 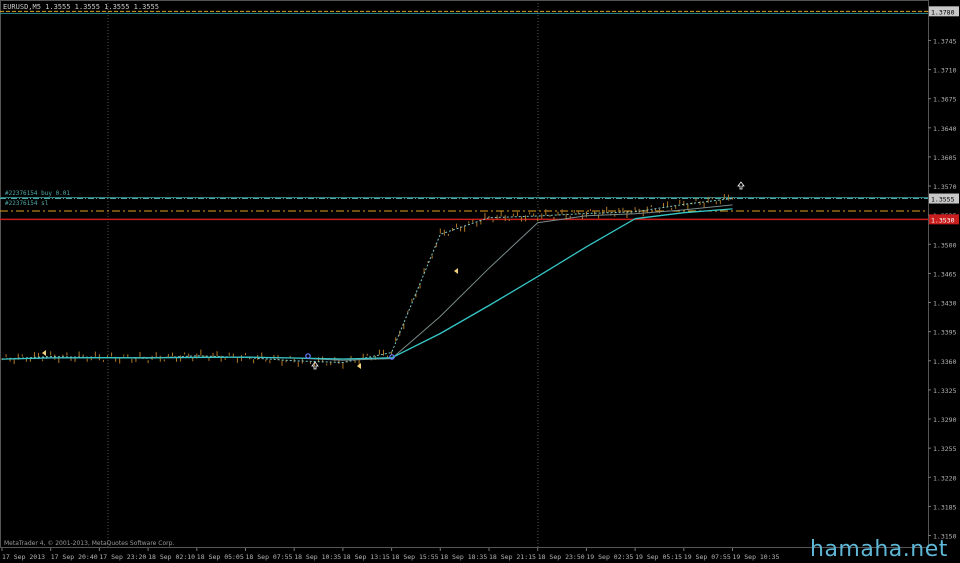 What do you see at coordinates (943, 12) in the screenshot?
I see `top-price-marker: 1.3780` at bounding box center [943, 12].